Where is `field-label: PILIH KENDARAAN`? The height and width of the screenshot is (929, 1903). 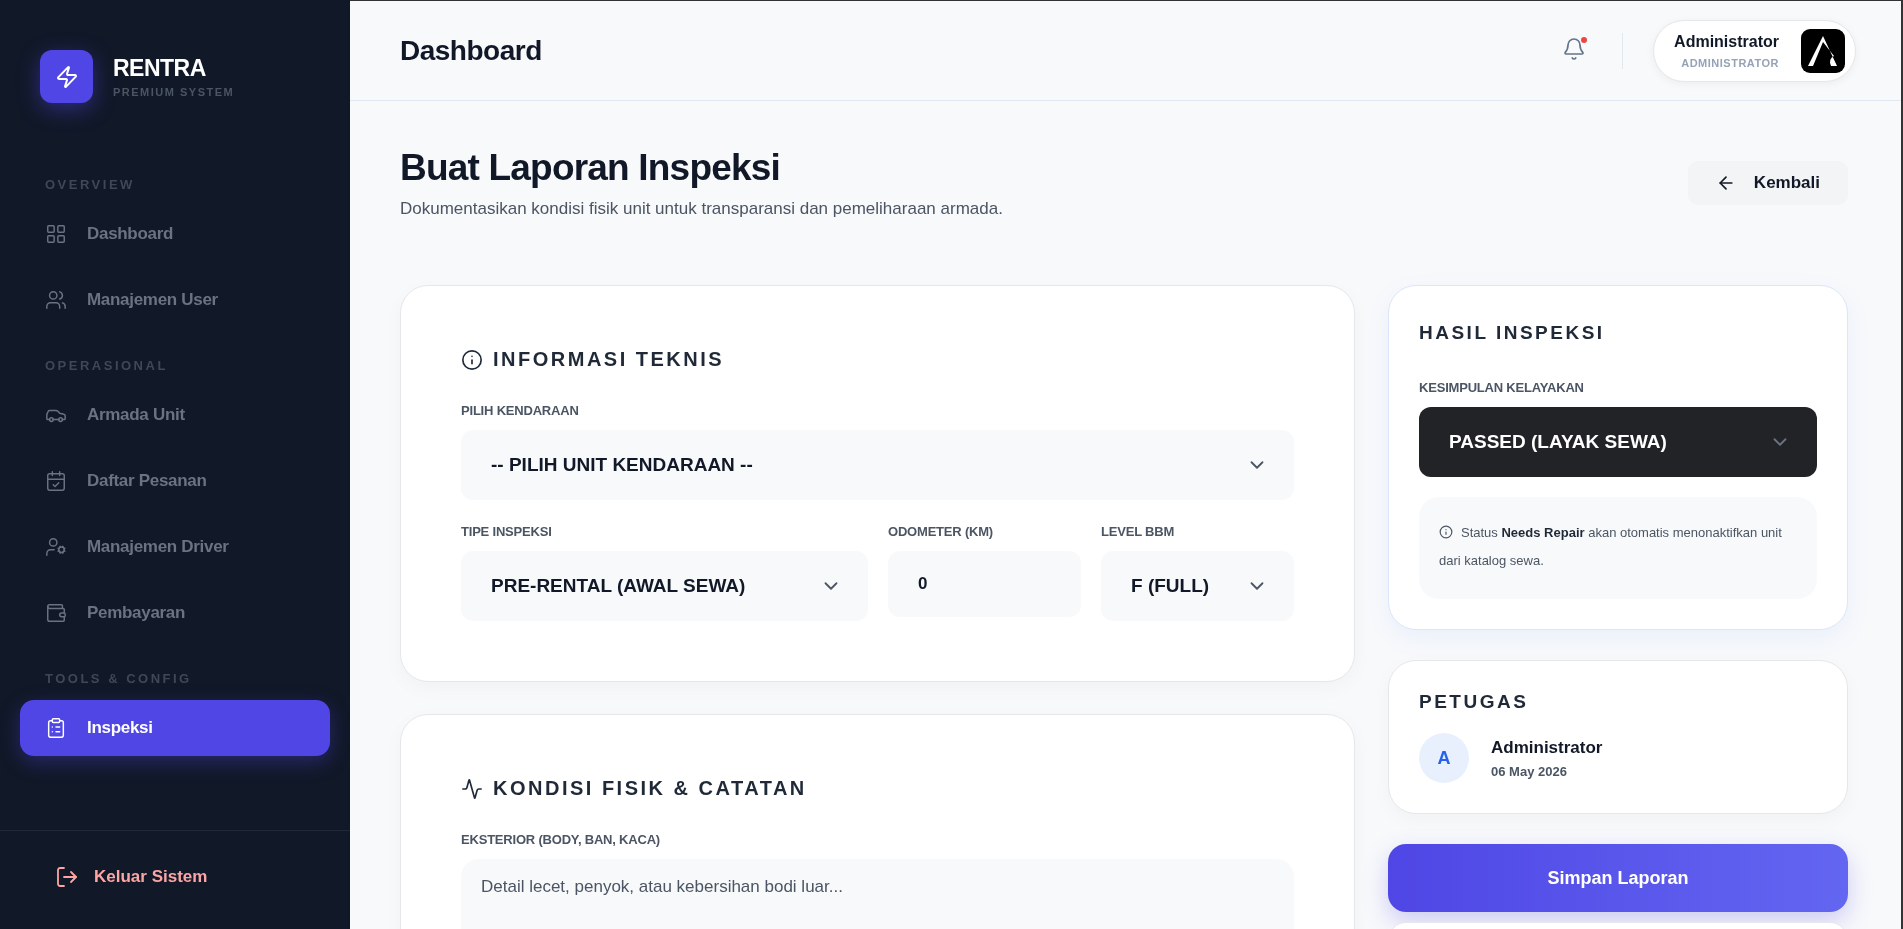
field-label: PILIH KENDARAAN is located at coordinates (520, 410).